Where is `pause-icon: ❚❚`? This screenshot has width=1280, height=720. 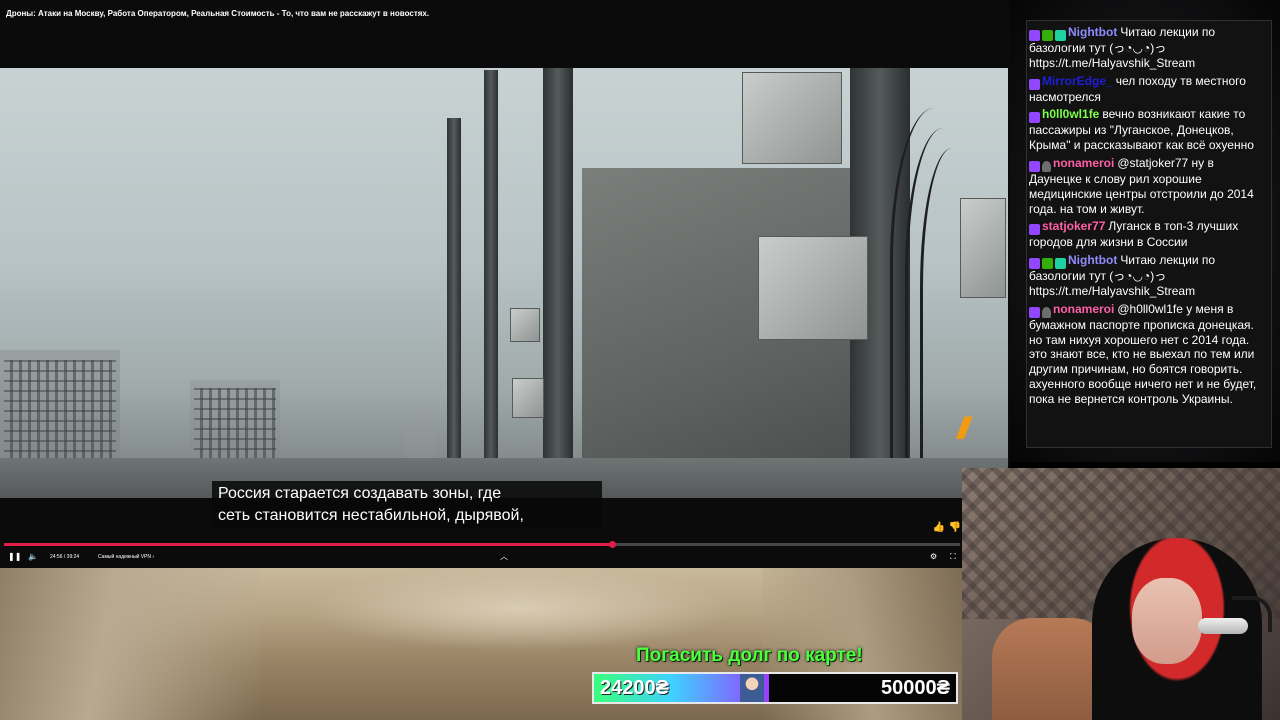
pause-icon: ❚❚ is located at coordinates (14, 557).